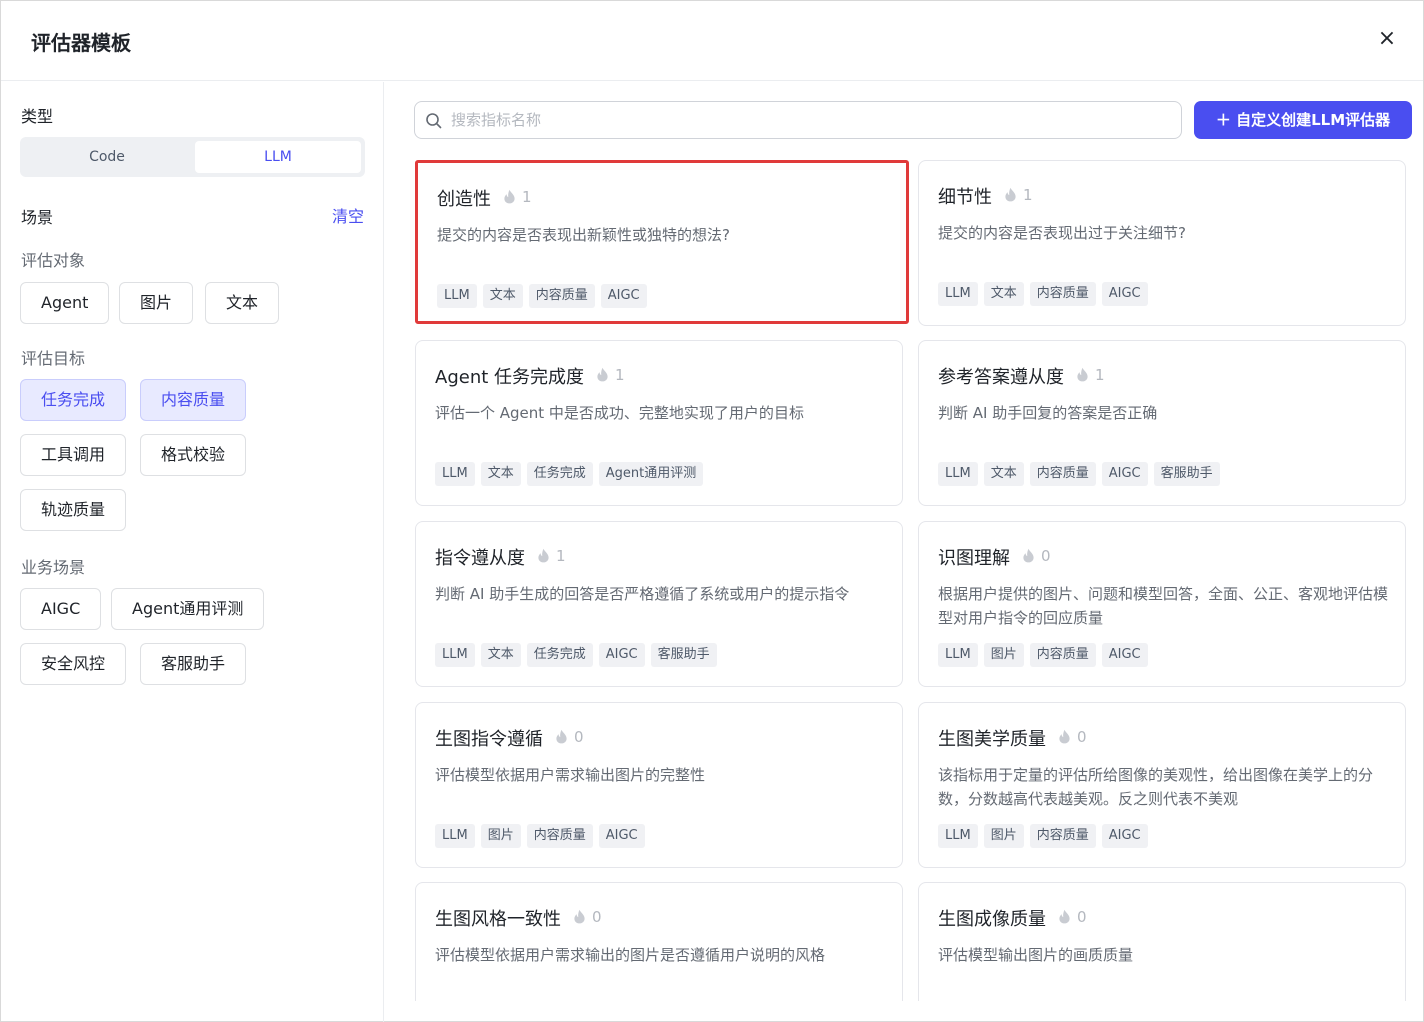 Image resolution: width=1424 pixels, height=1022 pixels. Describe the element at coordinates (1226, 120) in the screenshot. I see `plus-icon: ＋` at that location.